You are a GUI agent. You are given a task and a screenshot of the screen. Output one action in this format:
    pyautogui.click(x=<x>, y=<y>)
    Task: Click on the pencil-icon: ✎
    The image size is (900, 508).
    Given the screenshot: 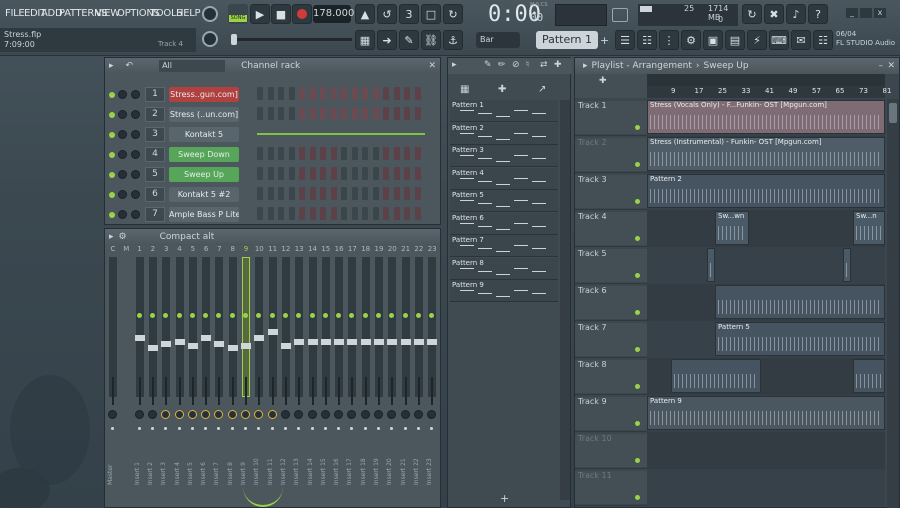 What is the action you would take?
    pyautogui.click(x=488, y=65)
    